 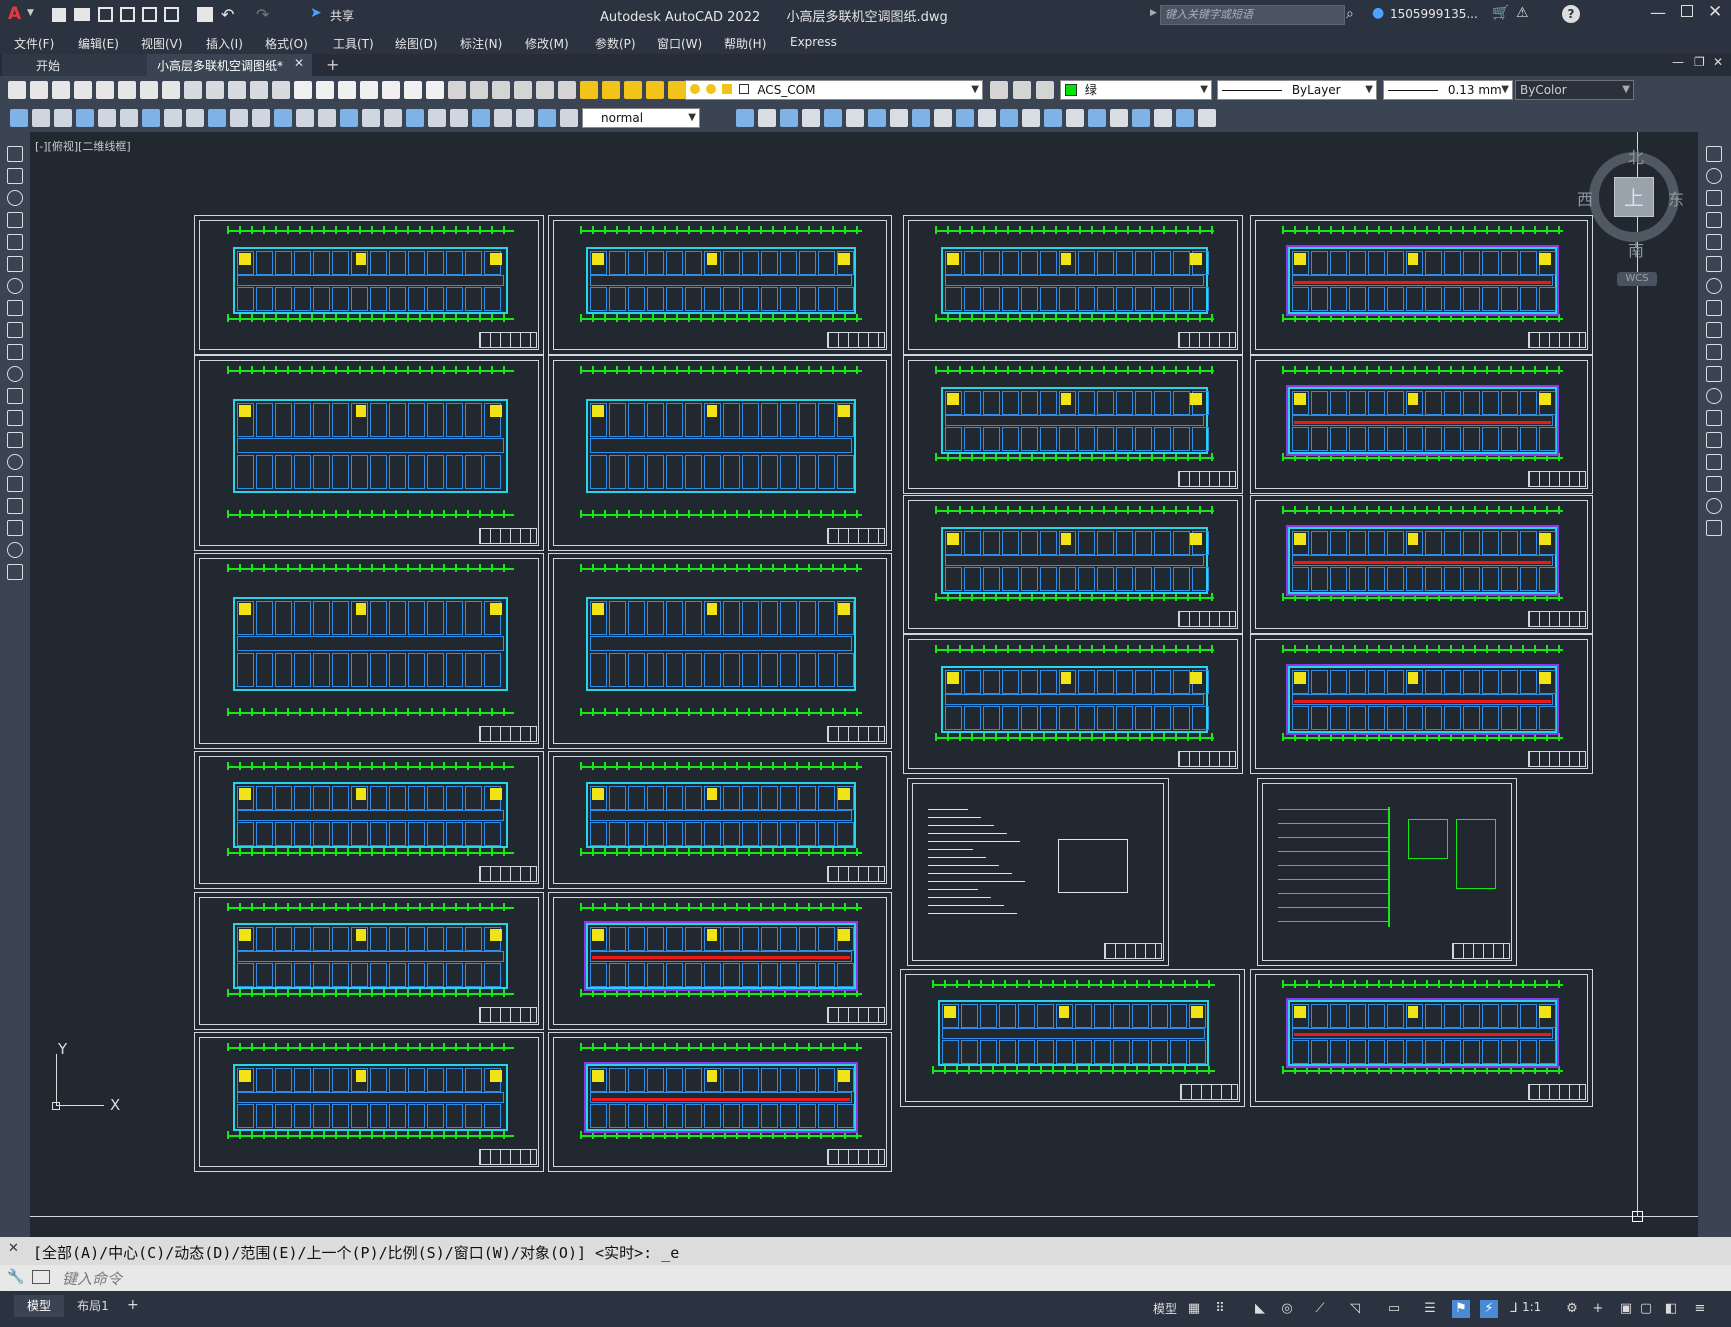 I want to click on modify-side-tool-11-icon, so click(x=1714, y=396).